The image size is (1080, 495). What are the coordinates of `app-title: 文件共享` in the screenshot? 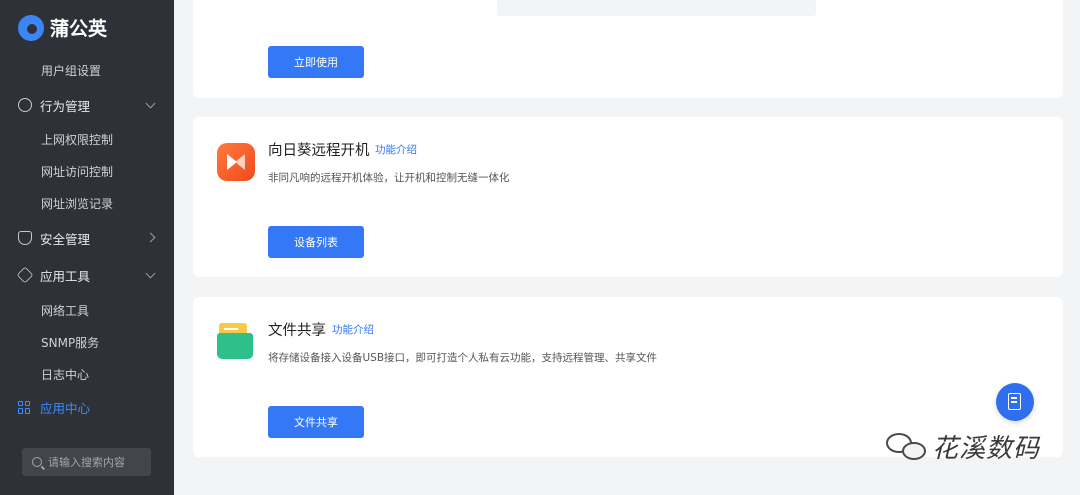 It's located at (297, 331).